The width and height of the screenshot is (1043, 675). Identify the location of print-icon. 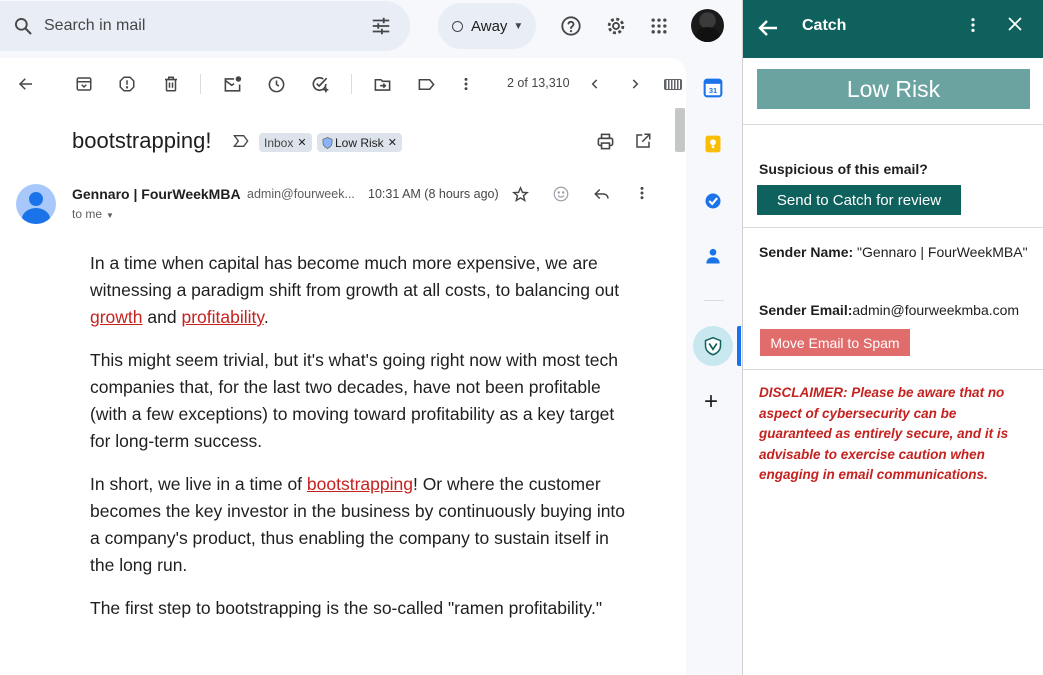
(605, 144).